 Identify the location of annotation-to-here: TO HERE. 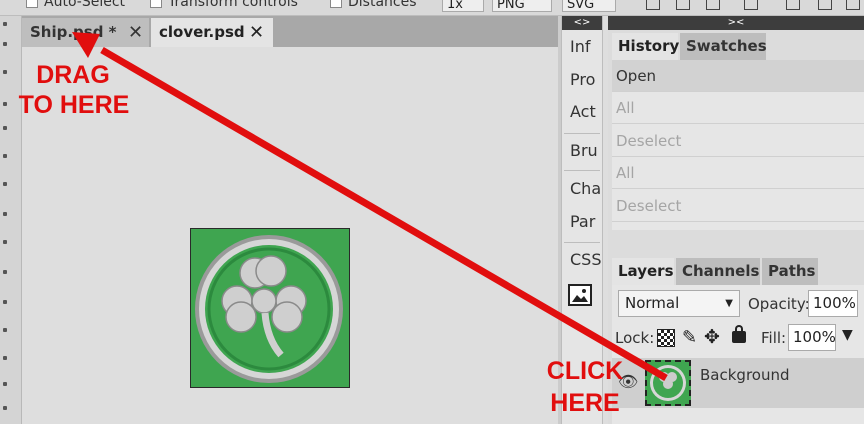
(74, 105).